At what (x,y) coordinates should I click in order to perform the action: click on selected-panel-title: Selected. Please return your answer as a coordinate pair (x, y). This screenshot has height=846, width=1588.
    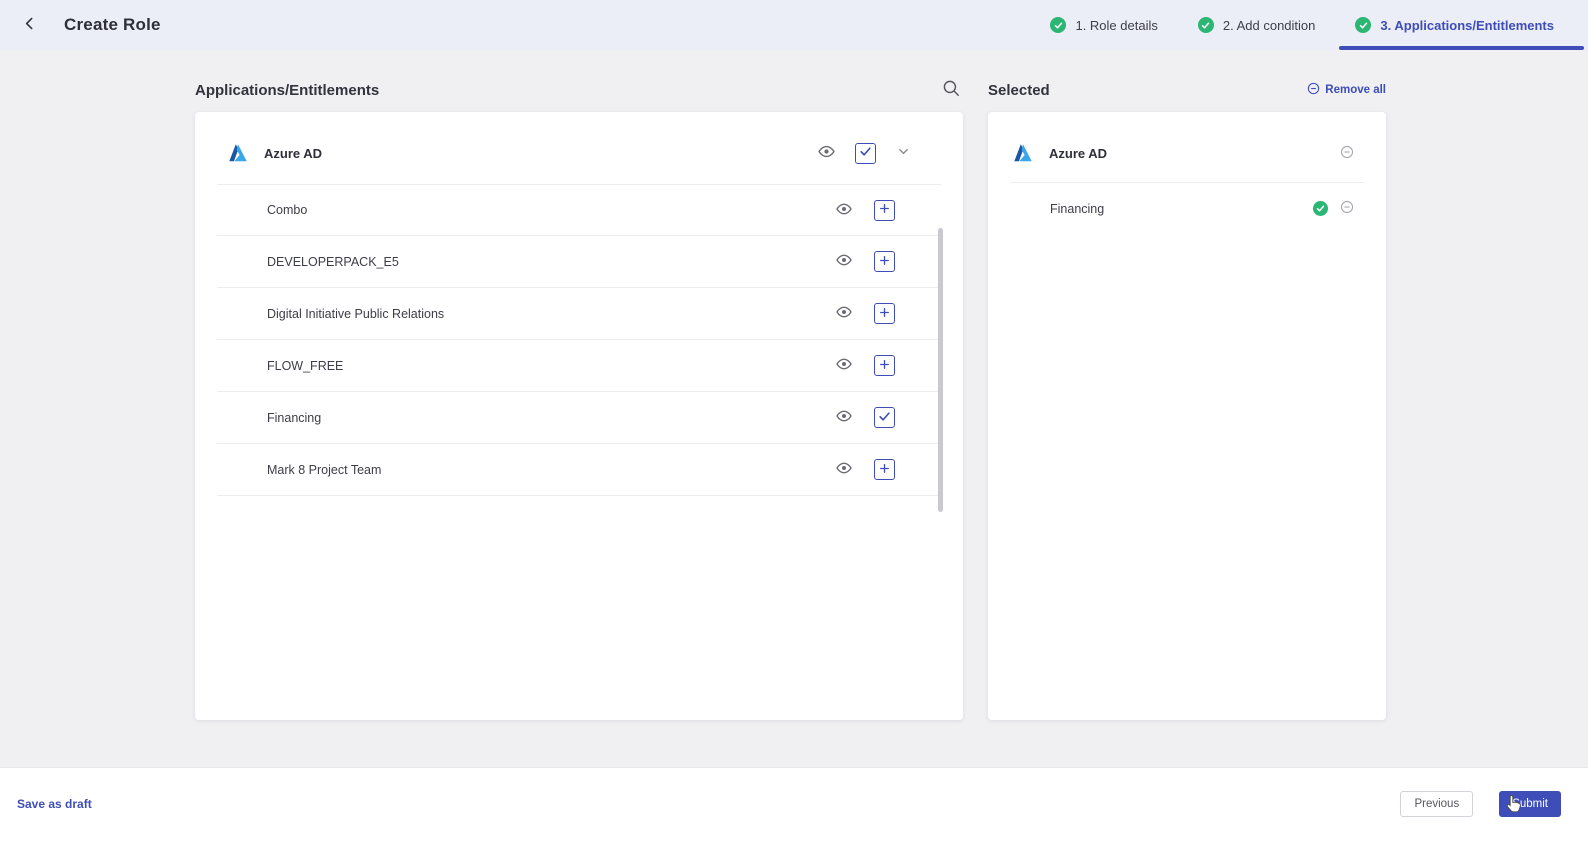
    Looking at the image, I should click on (1019, 90).